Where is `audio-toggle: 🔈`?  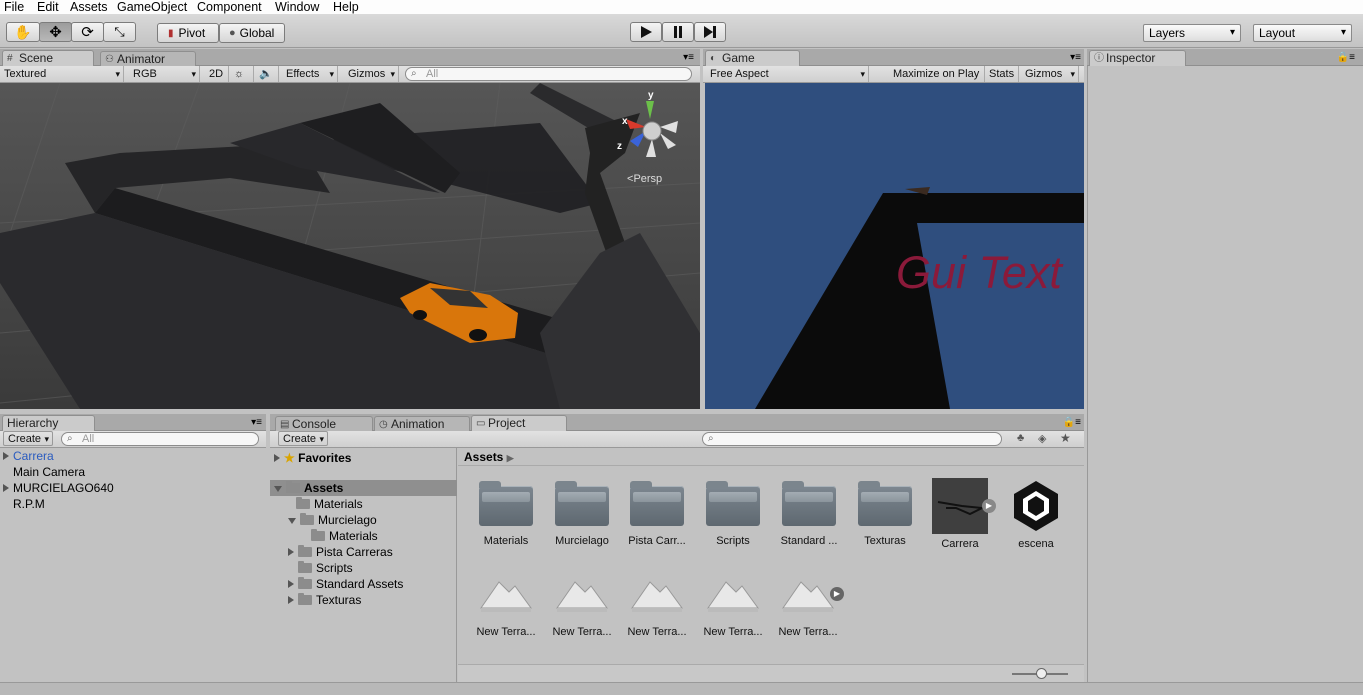 audio-toggle: 🔈 is located at coordinates (267, 74).